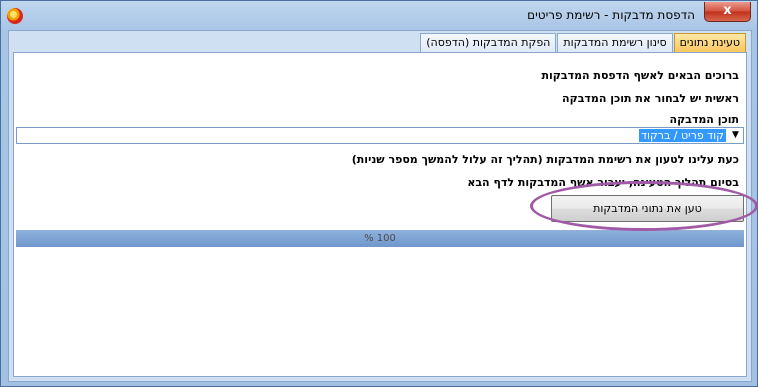  What do you see at coordinates (15, 16) in the screenshot?
I see `app-logo-icon` at bounding box center [15, 16].